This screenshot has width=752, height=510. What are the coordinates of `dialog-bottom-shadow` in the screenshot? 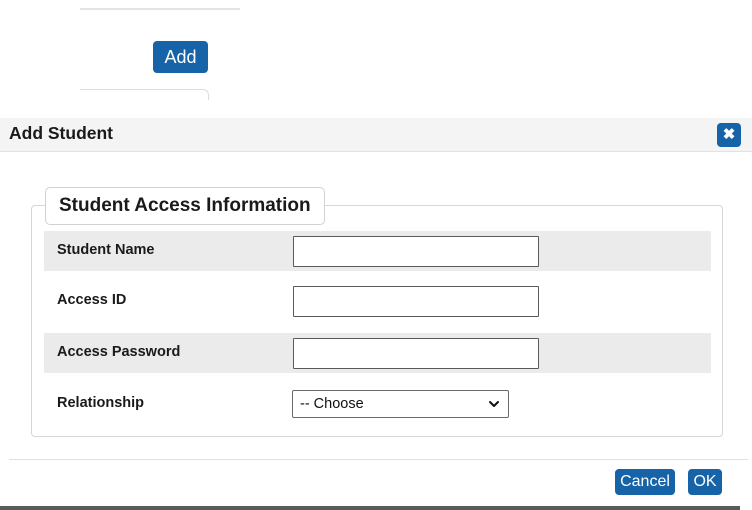 It's located at (370, 508).